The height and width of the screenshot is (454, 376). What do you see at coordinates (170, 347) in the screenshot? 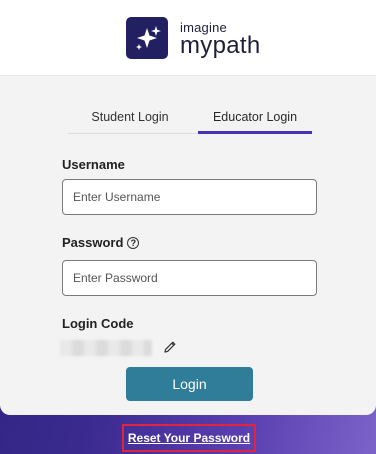
I see `pencil-icon` at bounding box center [170, 347].